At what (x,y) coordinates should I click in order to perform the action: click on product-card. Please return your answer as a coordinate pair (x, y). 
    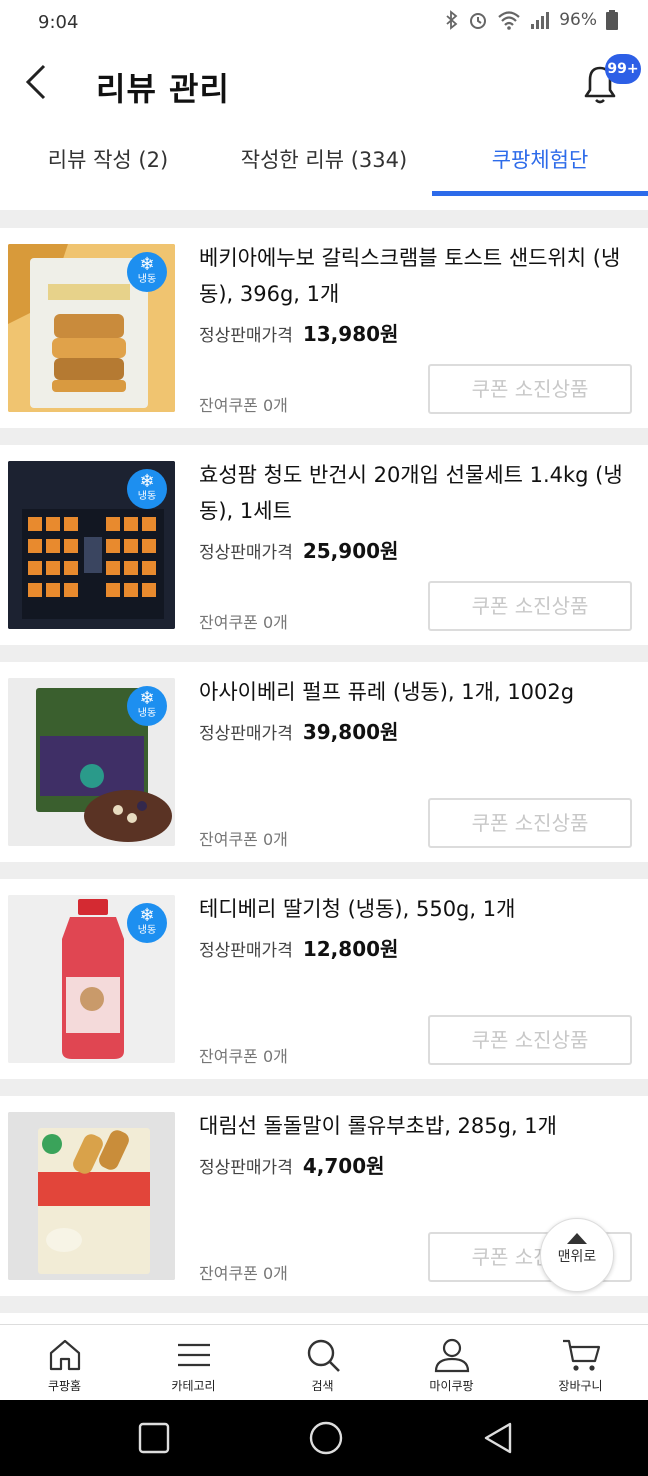
    Looking at the image, I should click on (324, 1318).